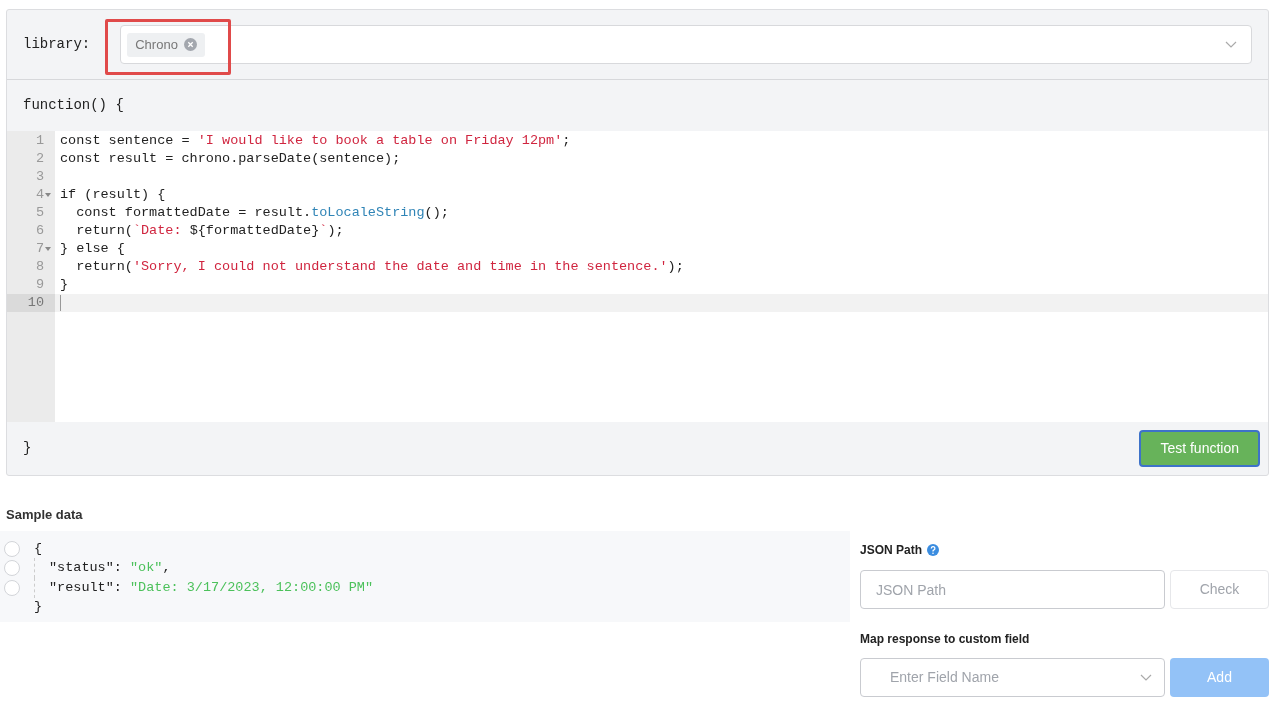 The width and height of the screenshot is (1272, 710). Describe the element at coordinates (1012, 589) in the screenshot. I see `json-path-input: JSON Path` at that location.